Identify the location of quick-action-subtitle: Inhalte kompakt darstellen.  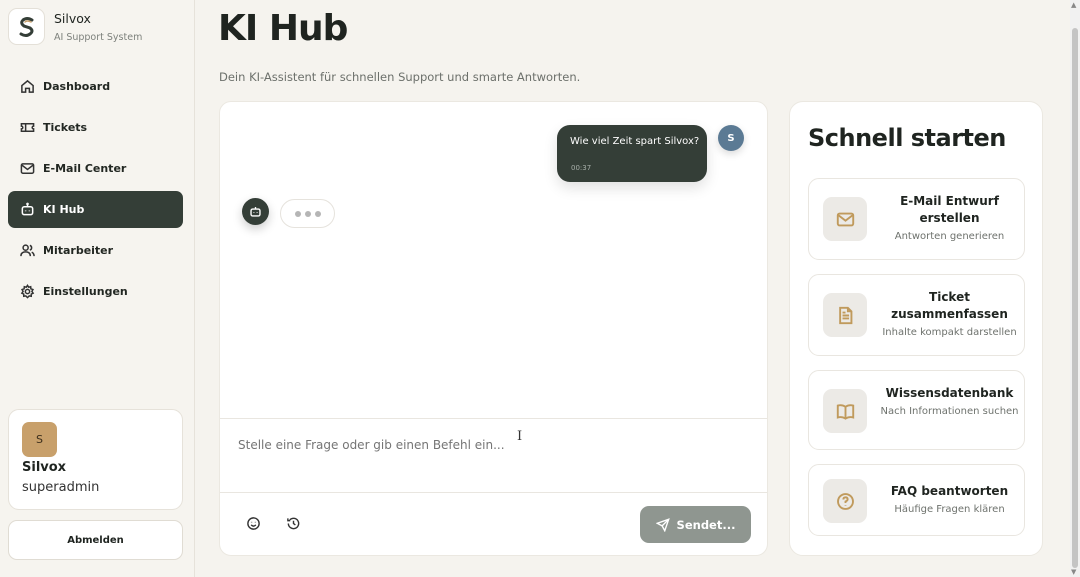
(949, 332).